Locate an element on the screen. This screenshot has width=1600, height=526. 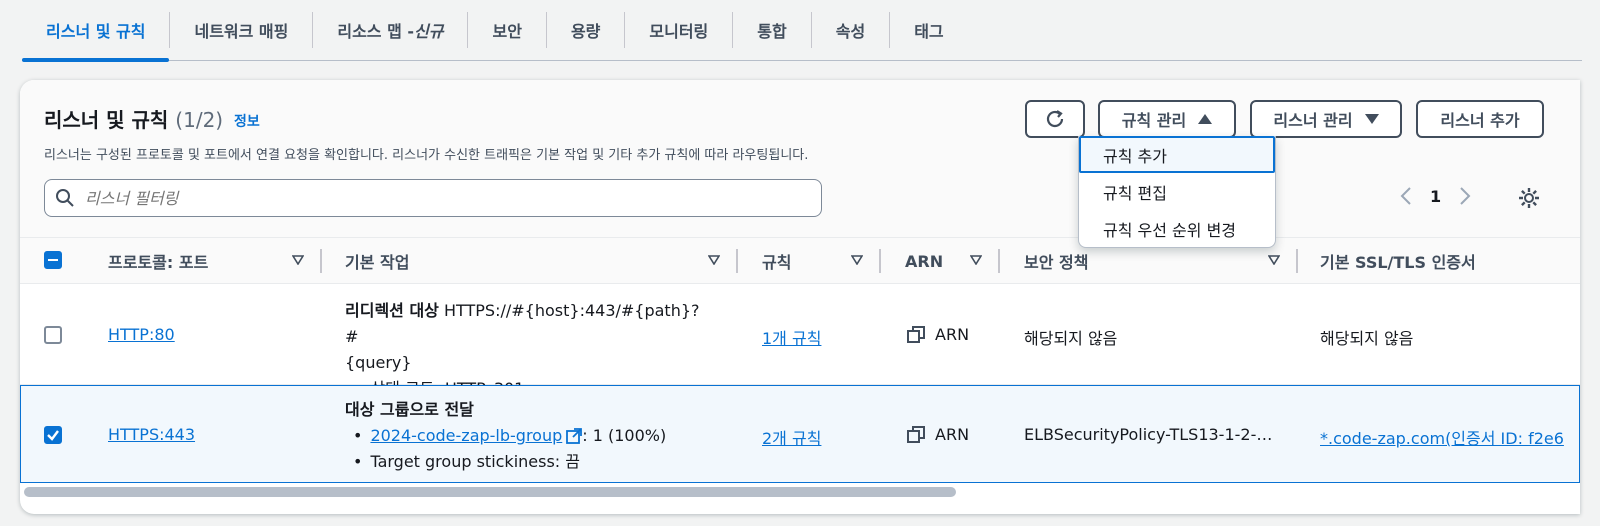
chevron-right-icon is located at coordinates (1465, 196).